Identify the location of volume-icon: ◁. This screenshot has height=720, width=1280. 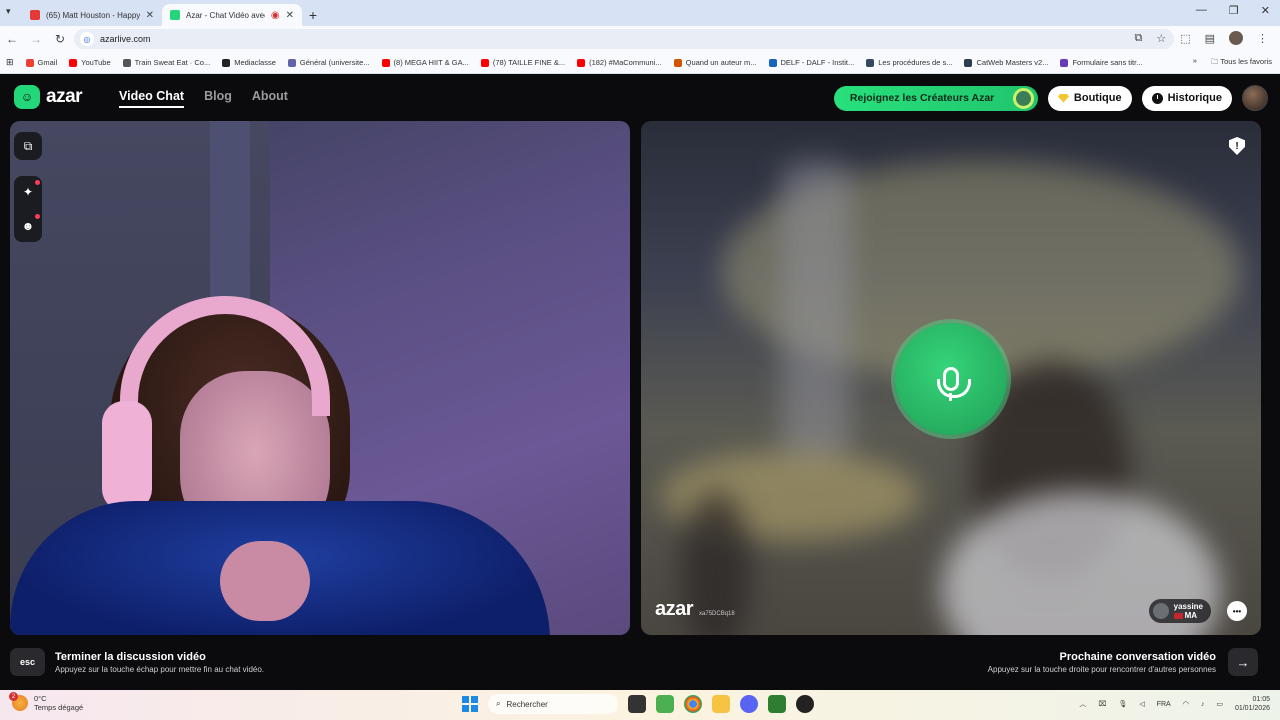
(1141, 704).